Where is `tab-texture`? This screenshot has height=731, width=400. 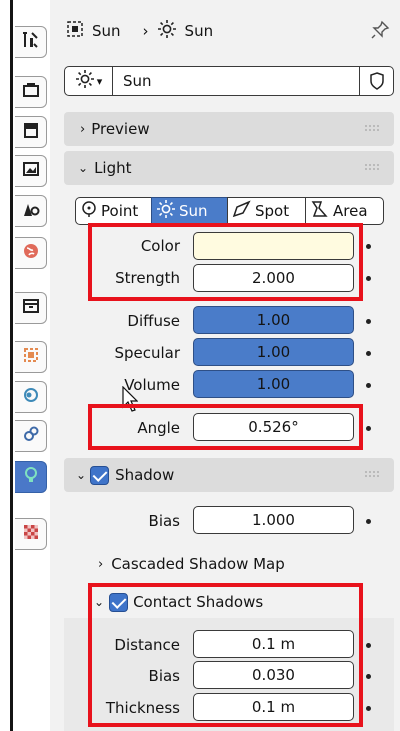
tab-texture is located at coordinates (31, 534).